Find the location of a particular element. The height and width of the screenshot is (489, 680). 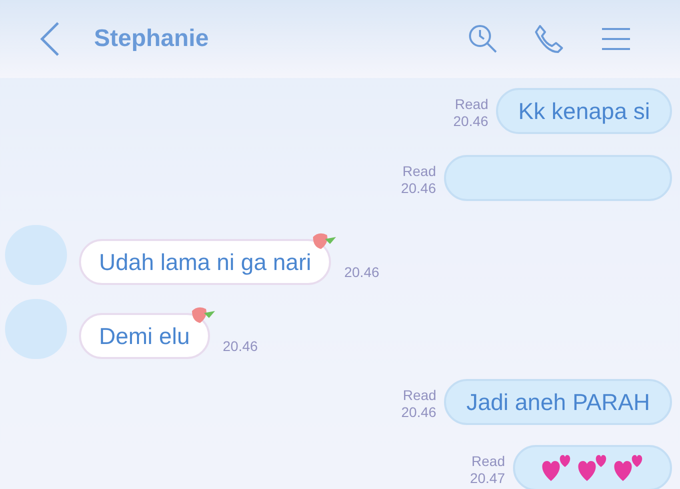

phone-icon is located at coordinates (549, 39).